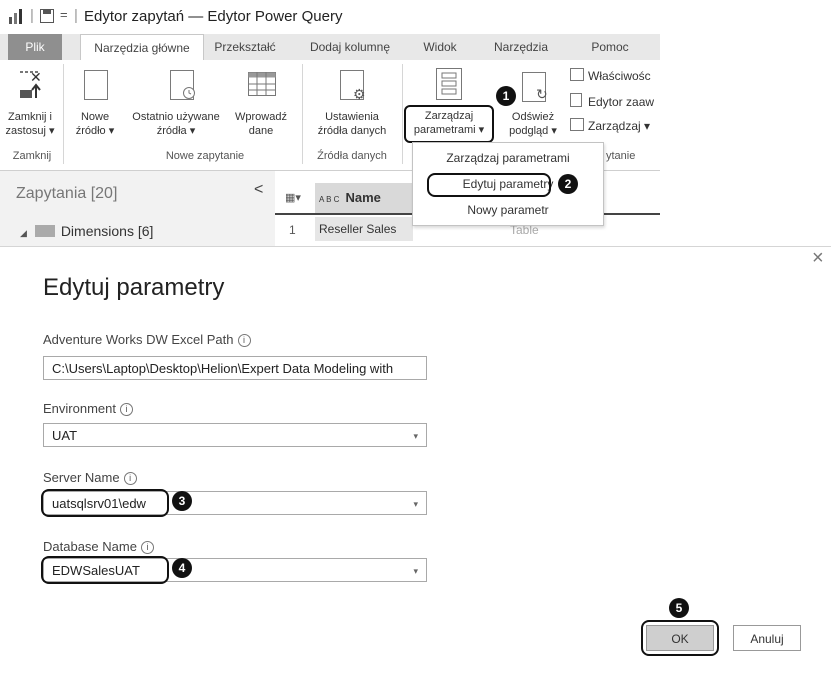  Describe the element at coordinates (610, 47) in the screenshot. I see `tab-help: Pomoc` at that location.